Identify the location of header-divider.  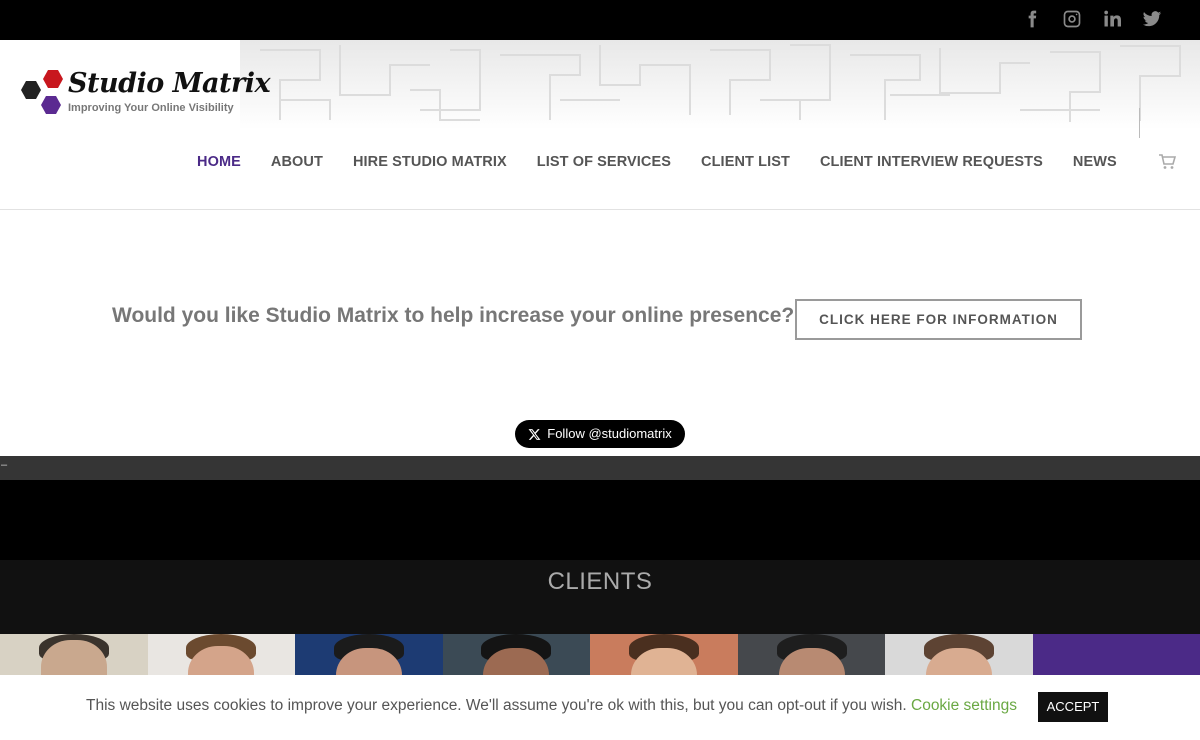
(1139, 123).